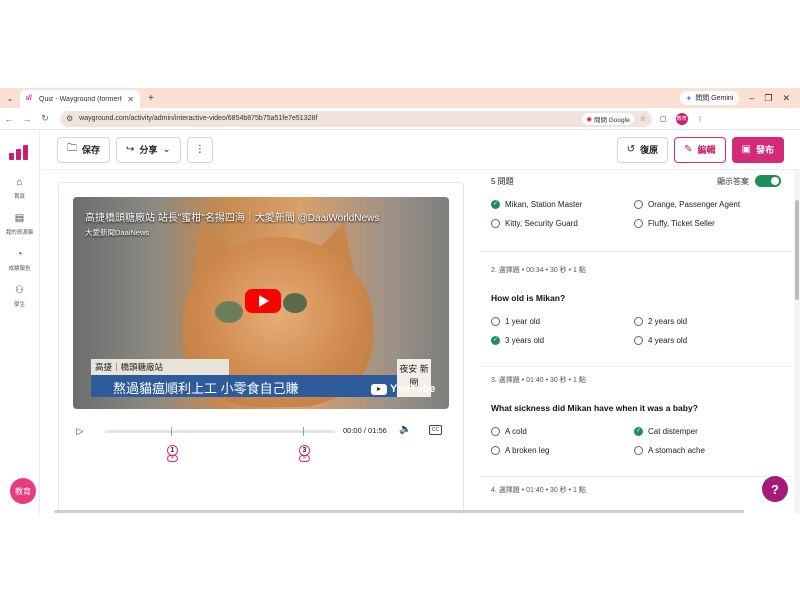  What do you see at coordinates (171, 431) in the screenshot?
I see `timeline-tick` at bounding box center [171, 431].